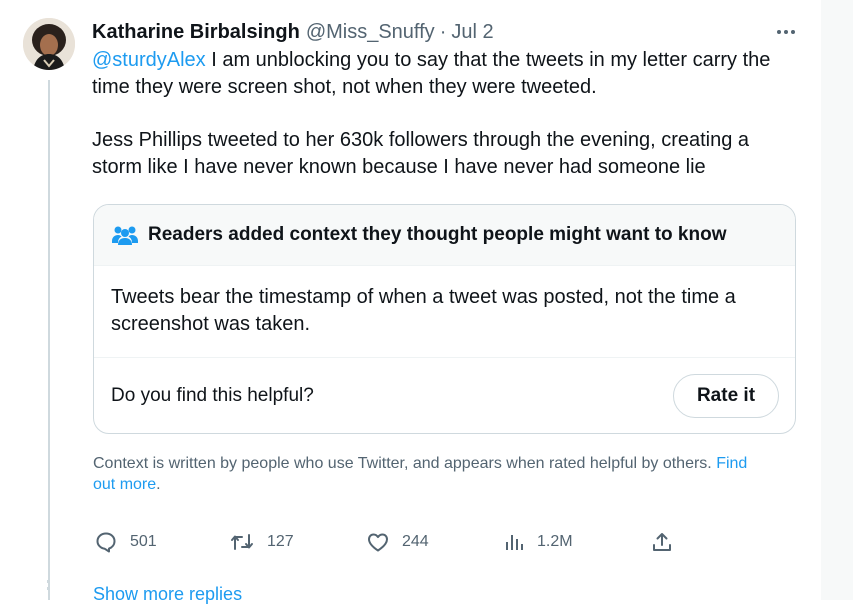 The height and width of the screenshot is (605, 853). What do you see at coordinates (106, 542) in the screenshot?
I see `reply-icon` at bounding box center [106, 542].